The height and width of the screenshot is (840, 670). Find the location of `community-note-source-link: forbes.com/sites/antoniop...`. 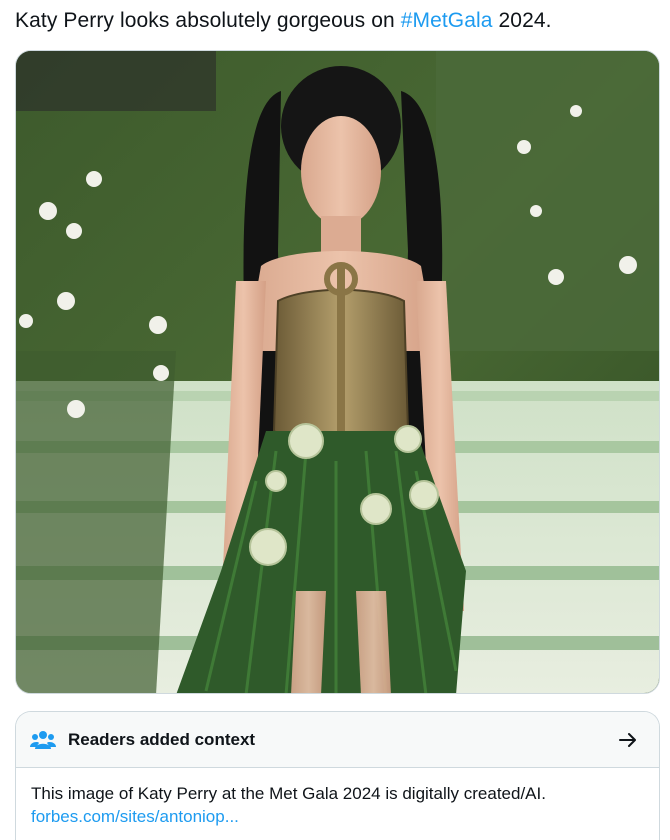

community-note-source-link: forbes.com/sites/antoniop... is located at coordinates (337, 816).